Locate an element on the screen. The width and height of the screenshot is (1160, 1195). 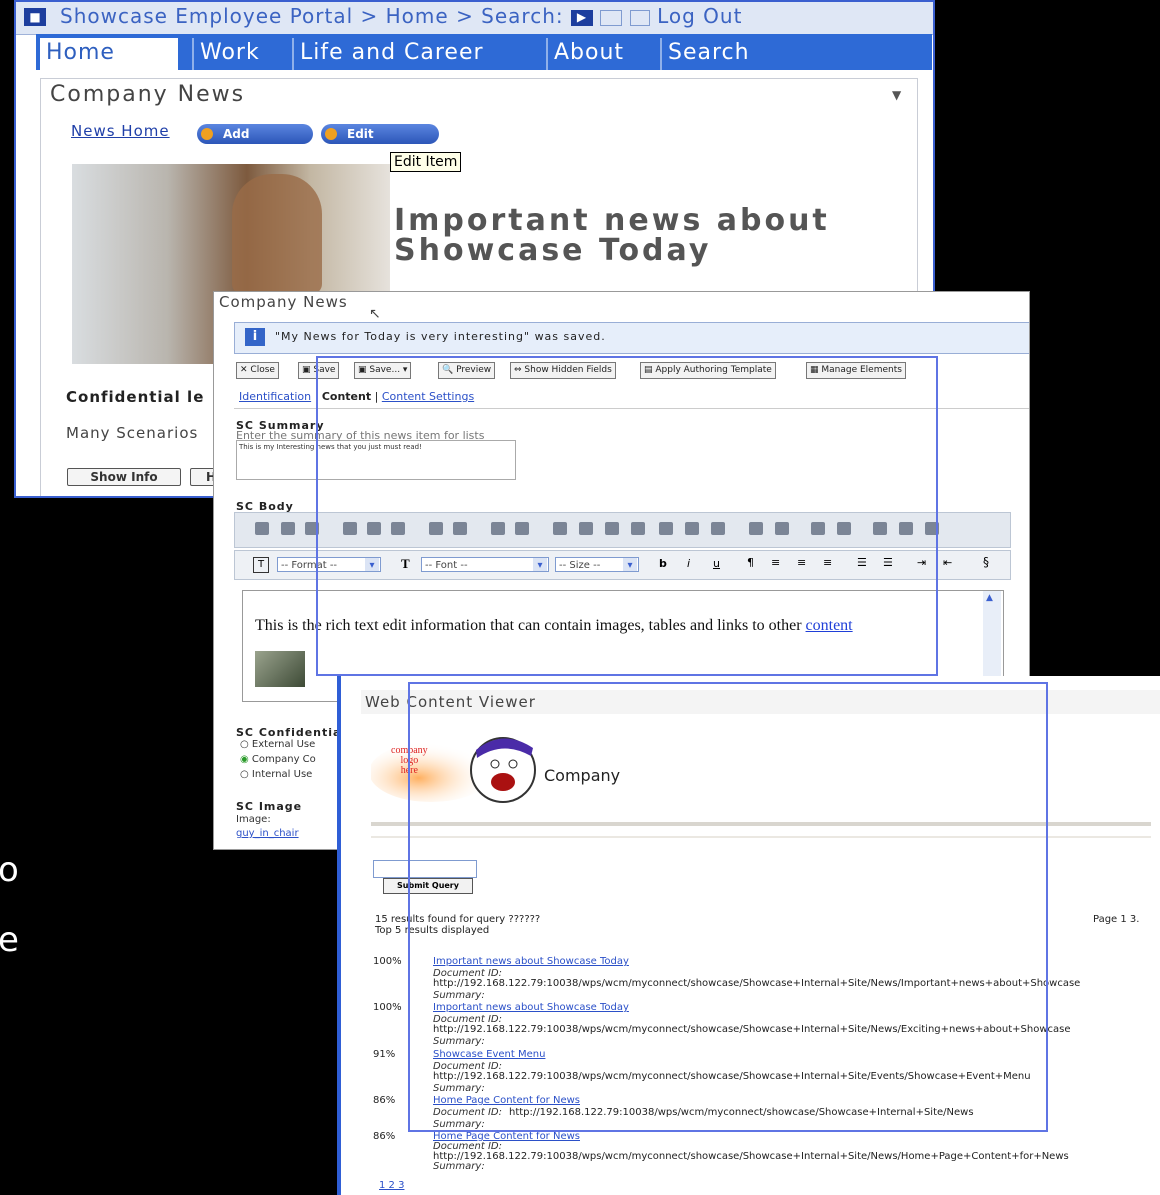
option-company: ◉ Company Co is located at coordinates (278, 759).